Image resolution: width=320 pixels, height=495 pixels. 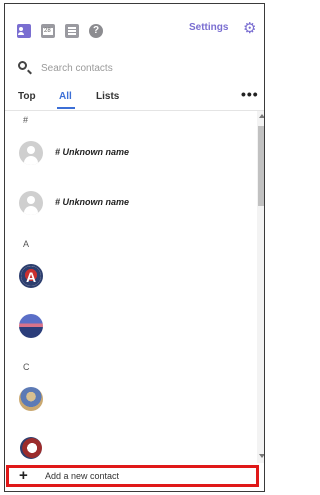 What do you see at coordinates (48, 31) in the screenshot?
I see `calendar-icon` at bounding box center [48, 31].